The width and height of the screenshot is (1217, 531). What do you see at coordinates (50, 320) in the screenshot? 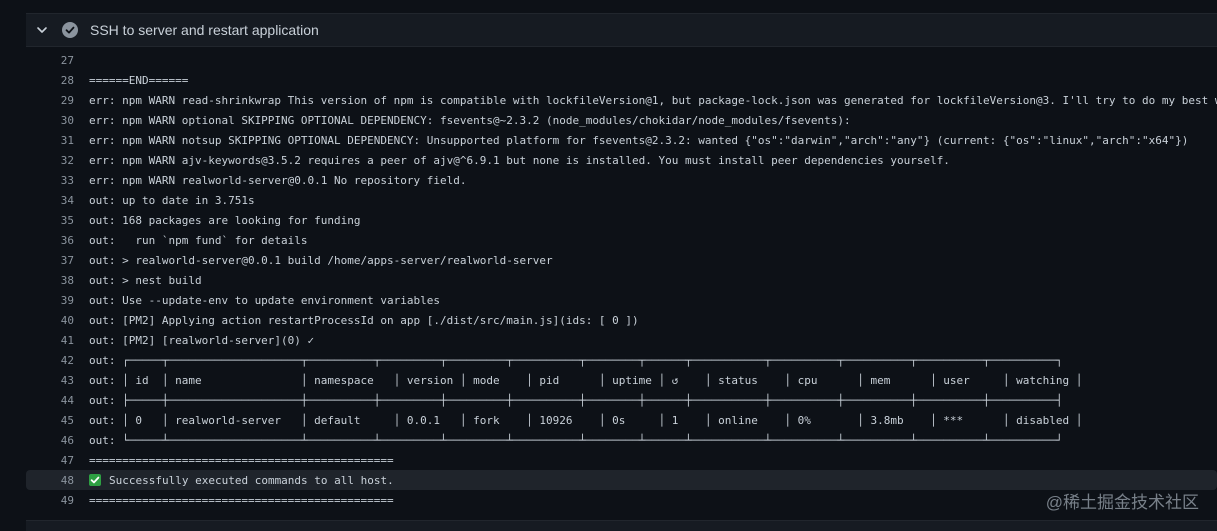
I see `line-number: 40` at bounding box center [50, 320].